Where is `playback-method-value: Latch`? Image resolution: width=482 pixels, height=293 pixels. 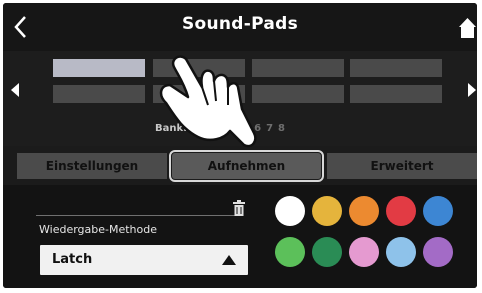 playback-method-value: Latch is located at coordinates (72, 259).